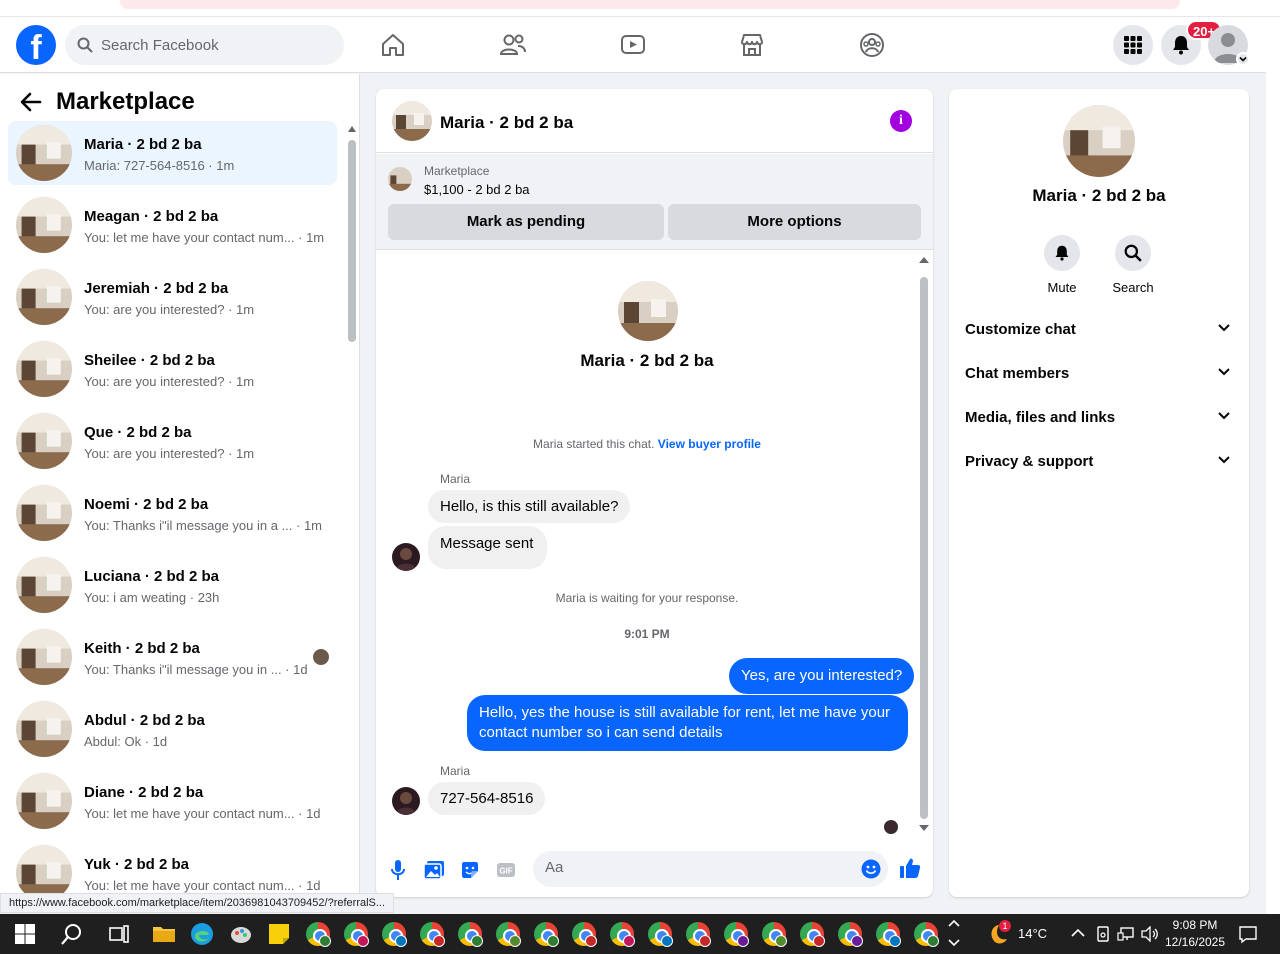 The image size is (1280, 954). Describe the element at coordinates (487, 798) in the screenshot. I see `incoming-message: 727-564-8516` at that location.